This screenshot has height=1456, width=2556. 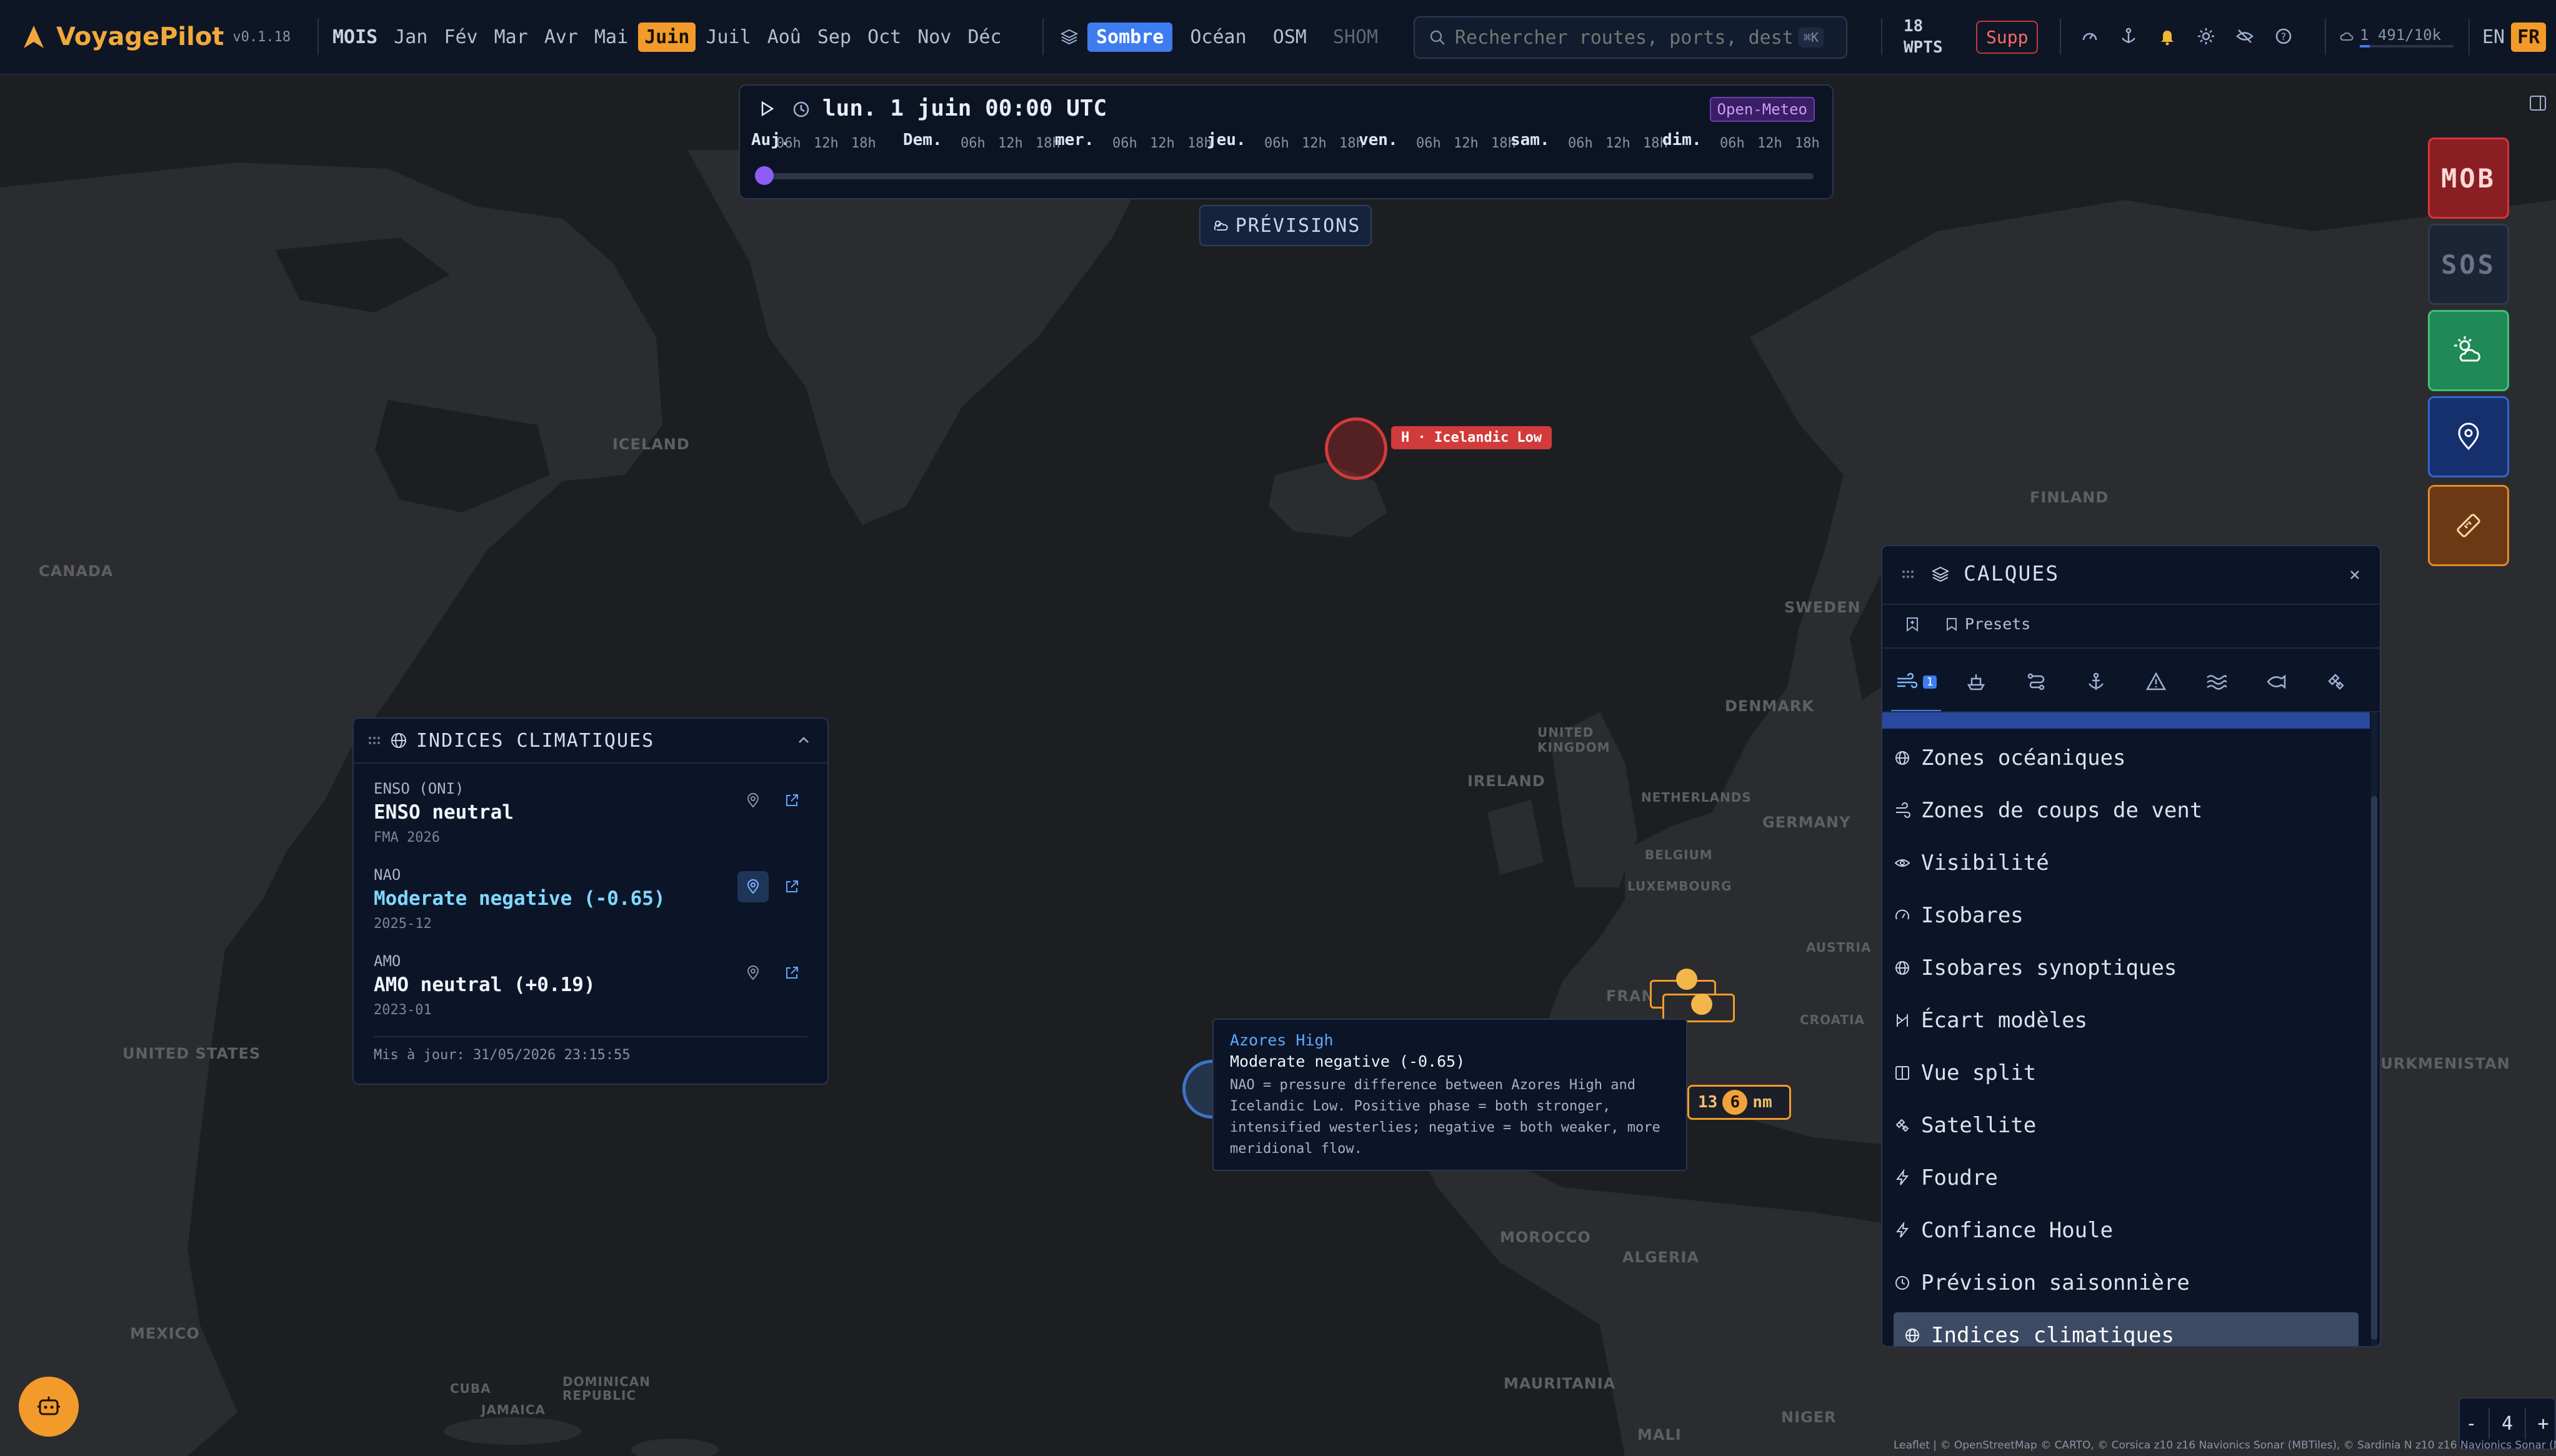 I want to click on ruler-button, so click(x=2468, y=525).